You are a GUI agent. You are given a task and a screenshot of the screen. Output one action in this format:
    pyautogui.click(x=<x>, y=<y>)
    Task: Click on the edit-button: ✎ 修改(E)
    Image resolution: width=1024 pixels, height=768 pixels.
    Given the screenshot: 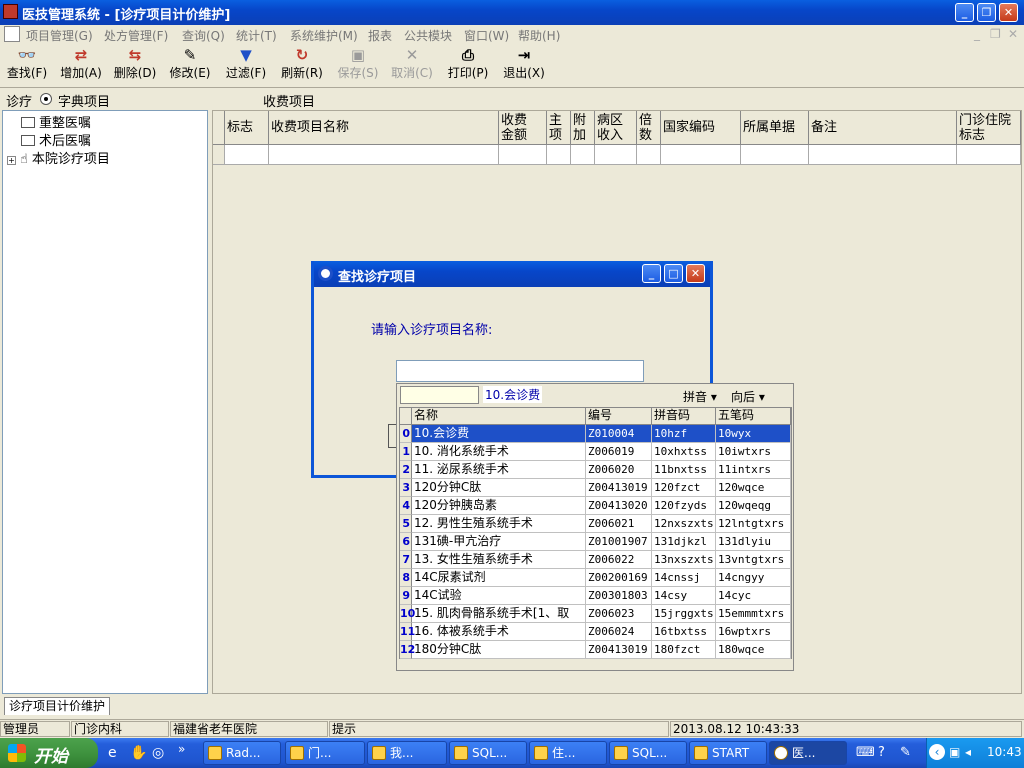 What is the action you would take?
    pyautogui.click(x=190, y=66)
    